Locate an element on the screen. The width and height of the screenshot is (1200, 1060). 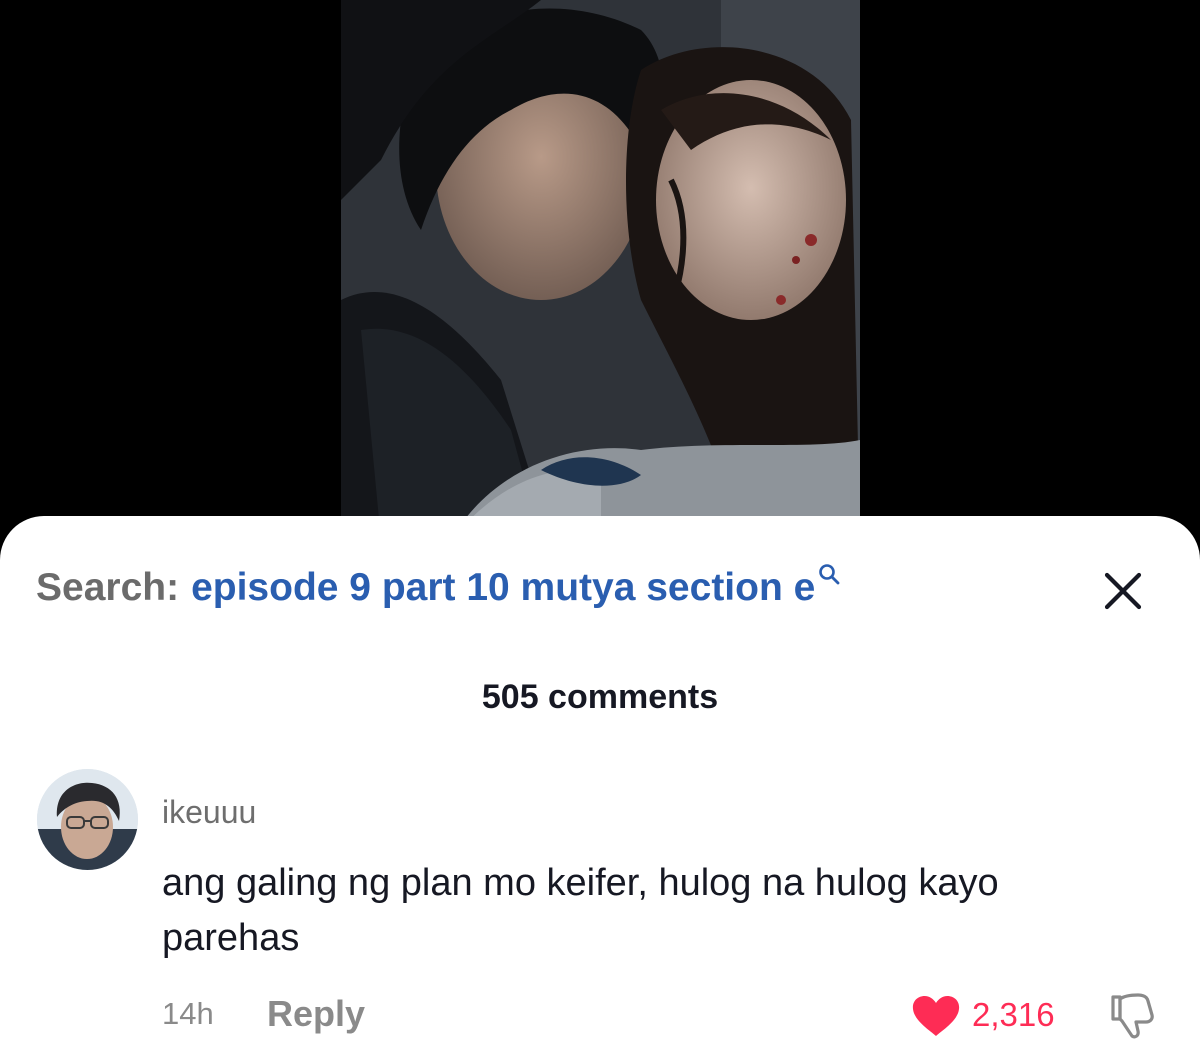
heart-icon is located at coordinates (936, 1016).